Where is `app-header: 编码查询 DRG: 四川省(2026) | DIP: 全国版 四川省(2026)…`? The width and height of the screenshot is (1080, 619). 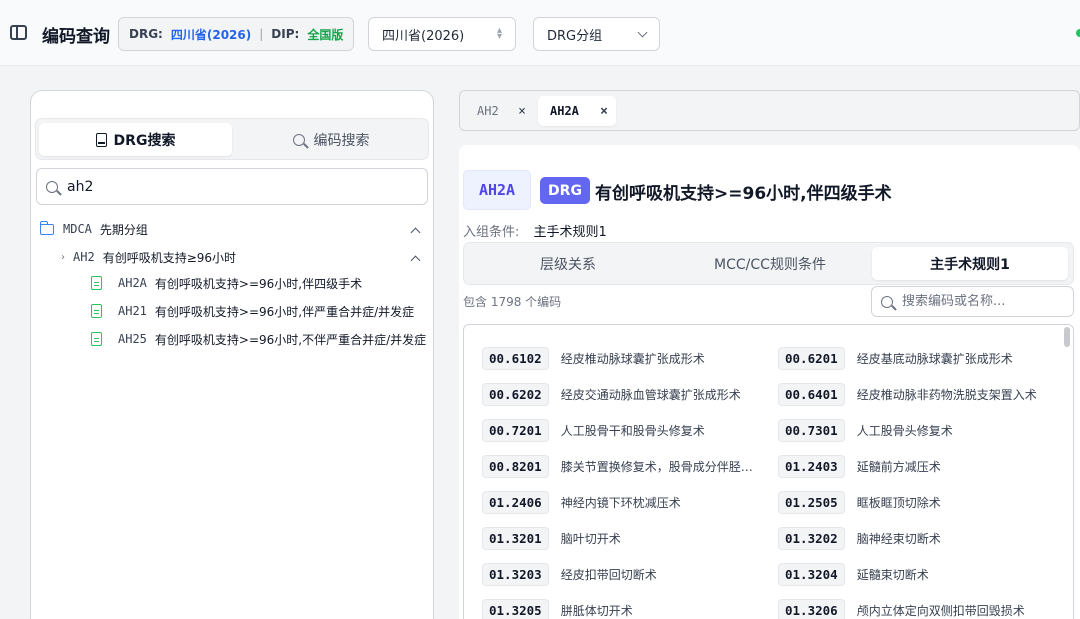
app-header: 编码查询 DRG: 四川省(2026) | DIP: 全国版 四川省(2026)… is located at coordinates (540, 33).